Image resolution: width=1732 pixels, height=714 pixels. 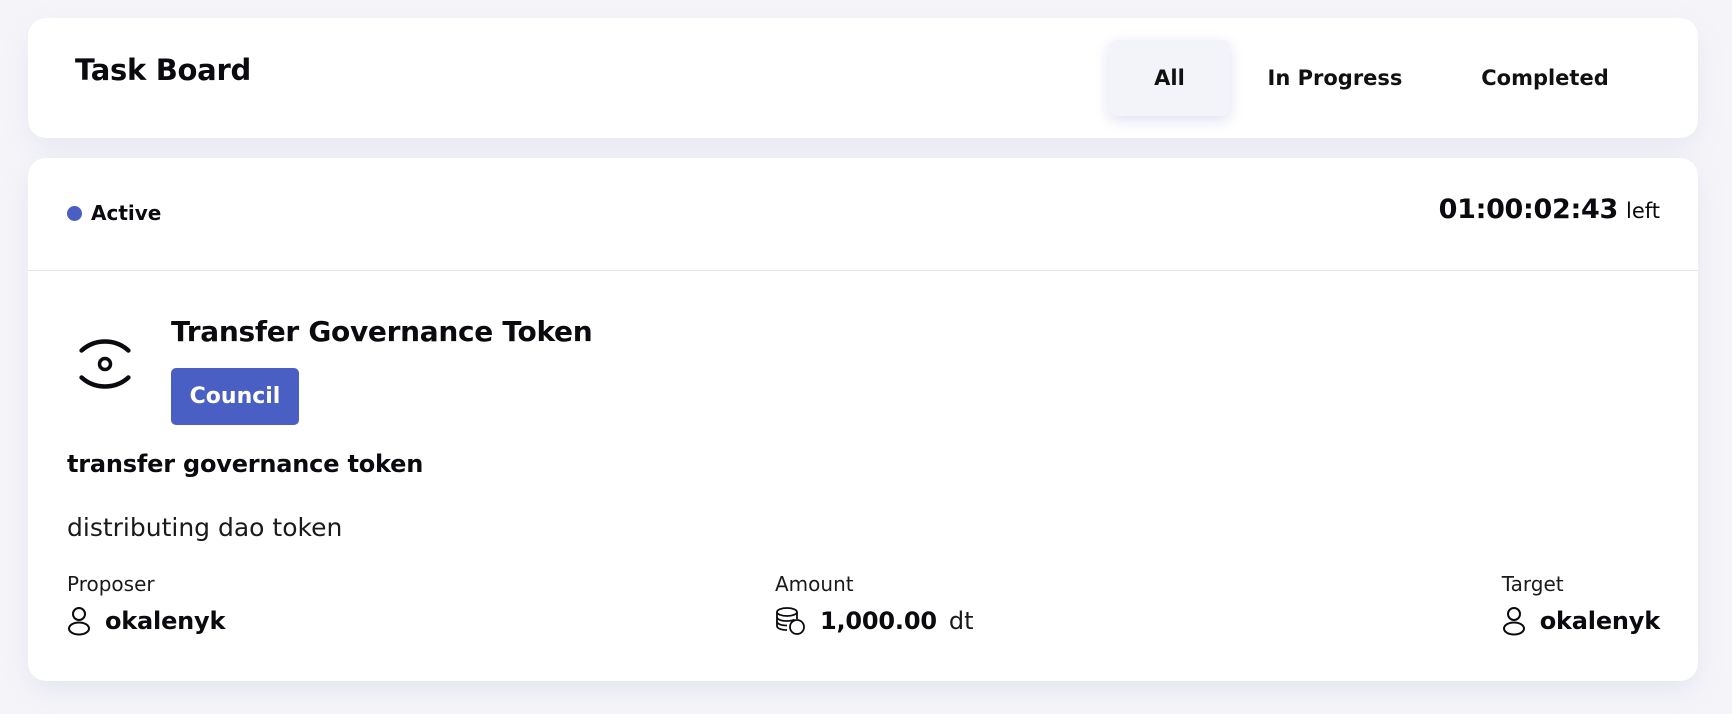 I want to click on amount-value-row: 1,000.00 dt, so click(x=874, y=621).